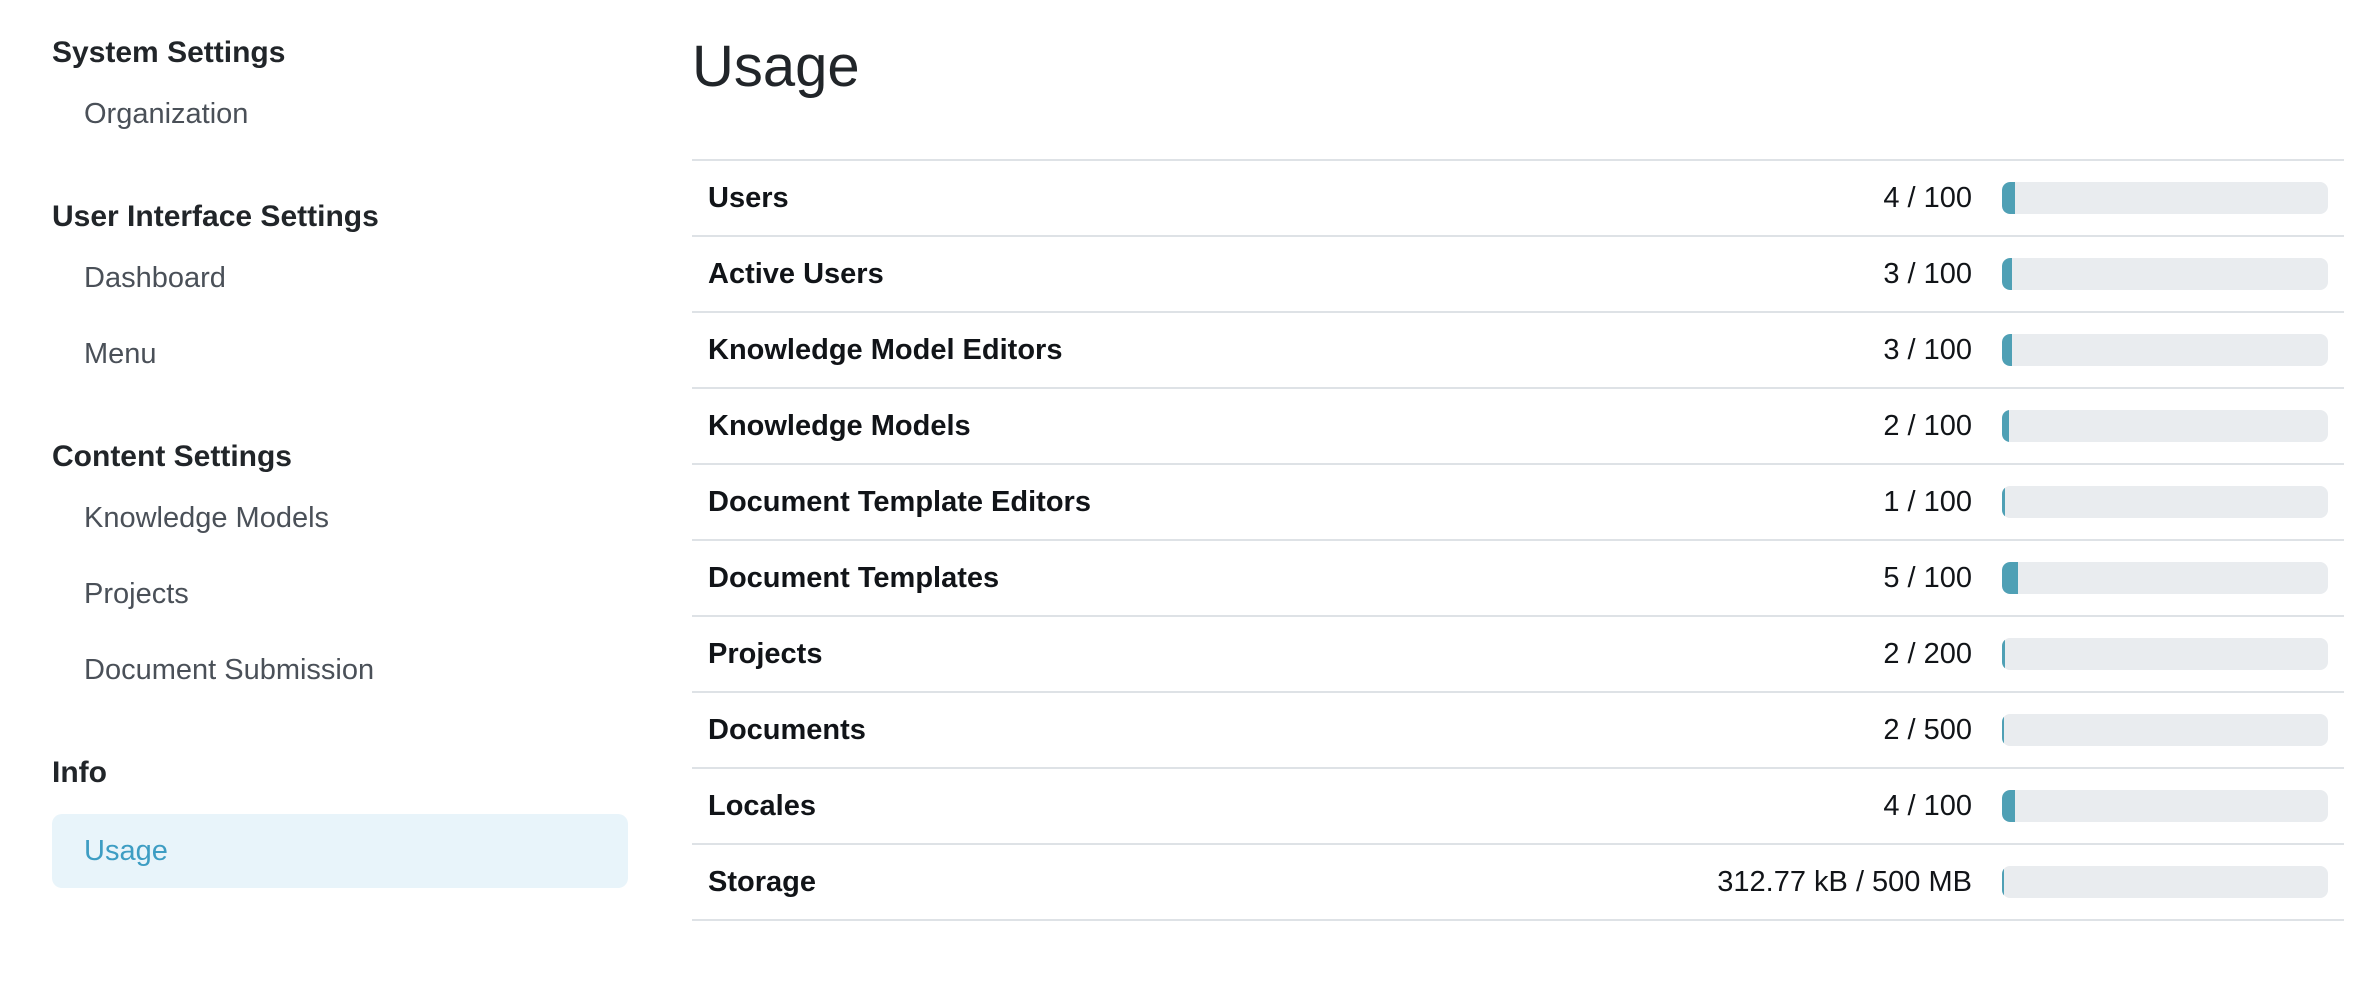 The image size is (2372, 985). Describe the element at coordinates (340, 278) in the screenshot. I see `sidebar-item-dashboard: Dashboard` at that location.